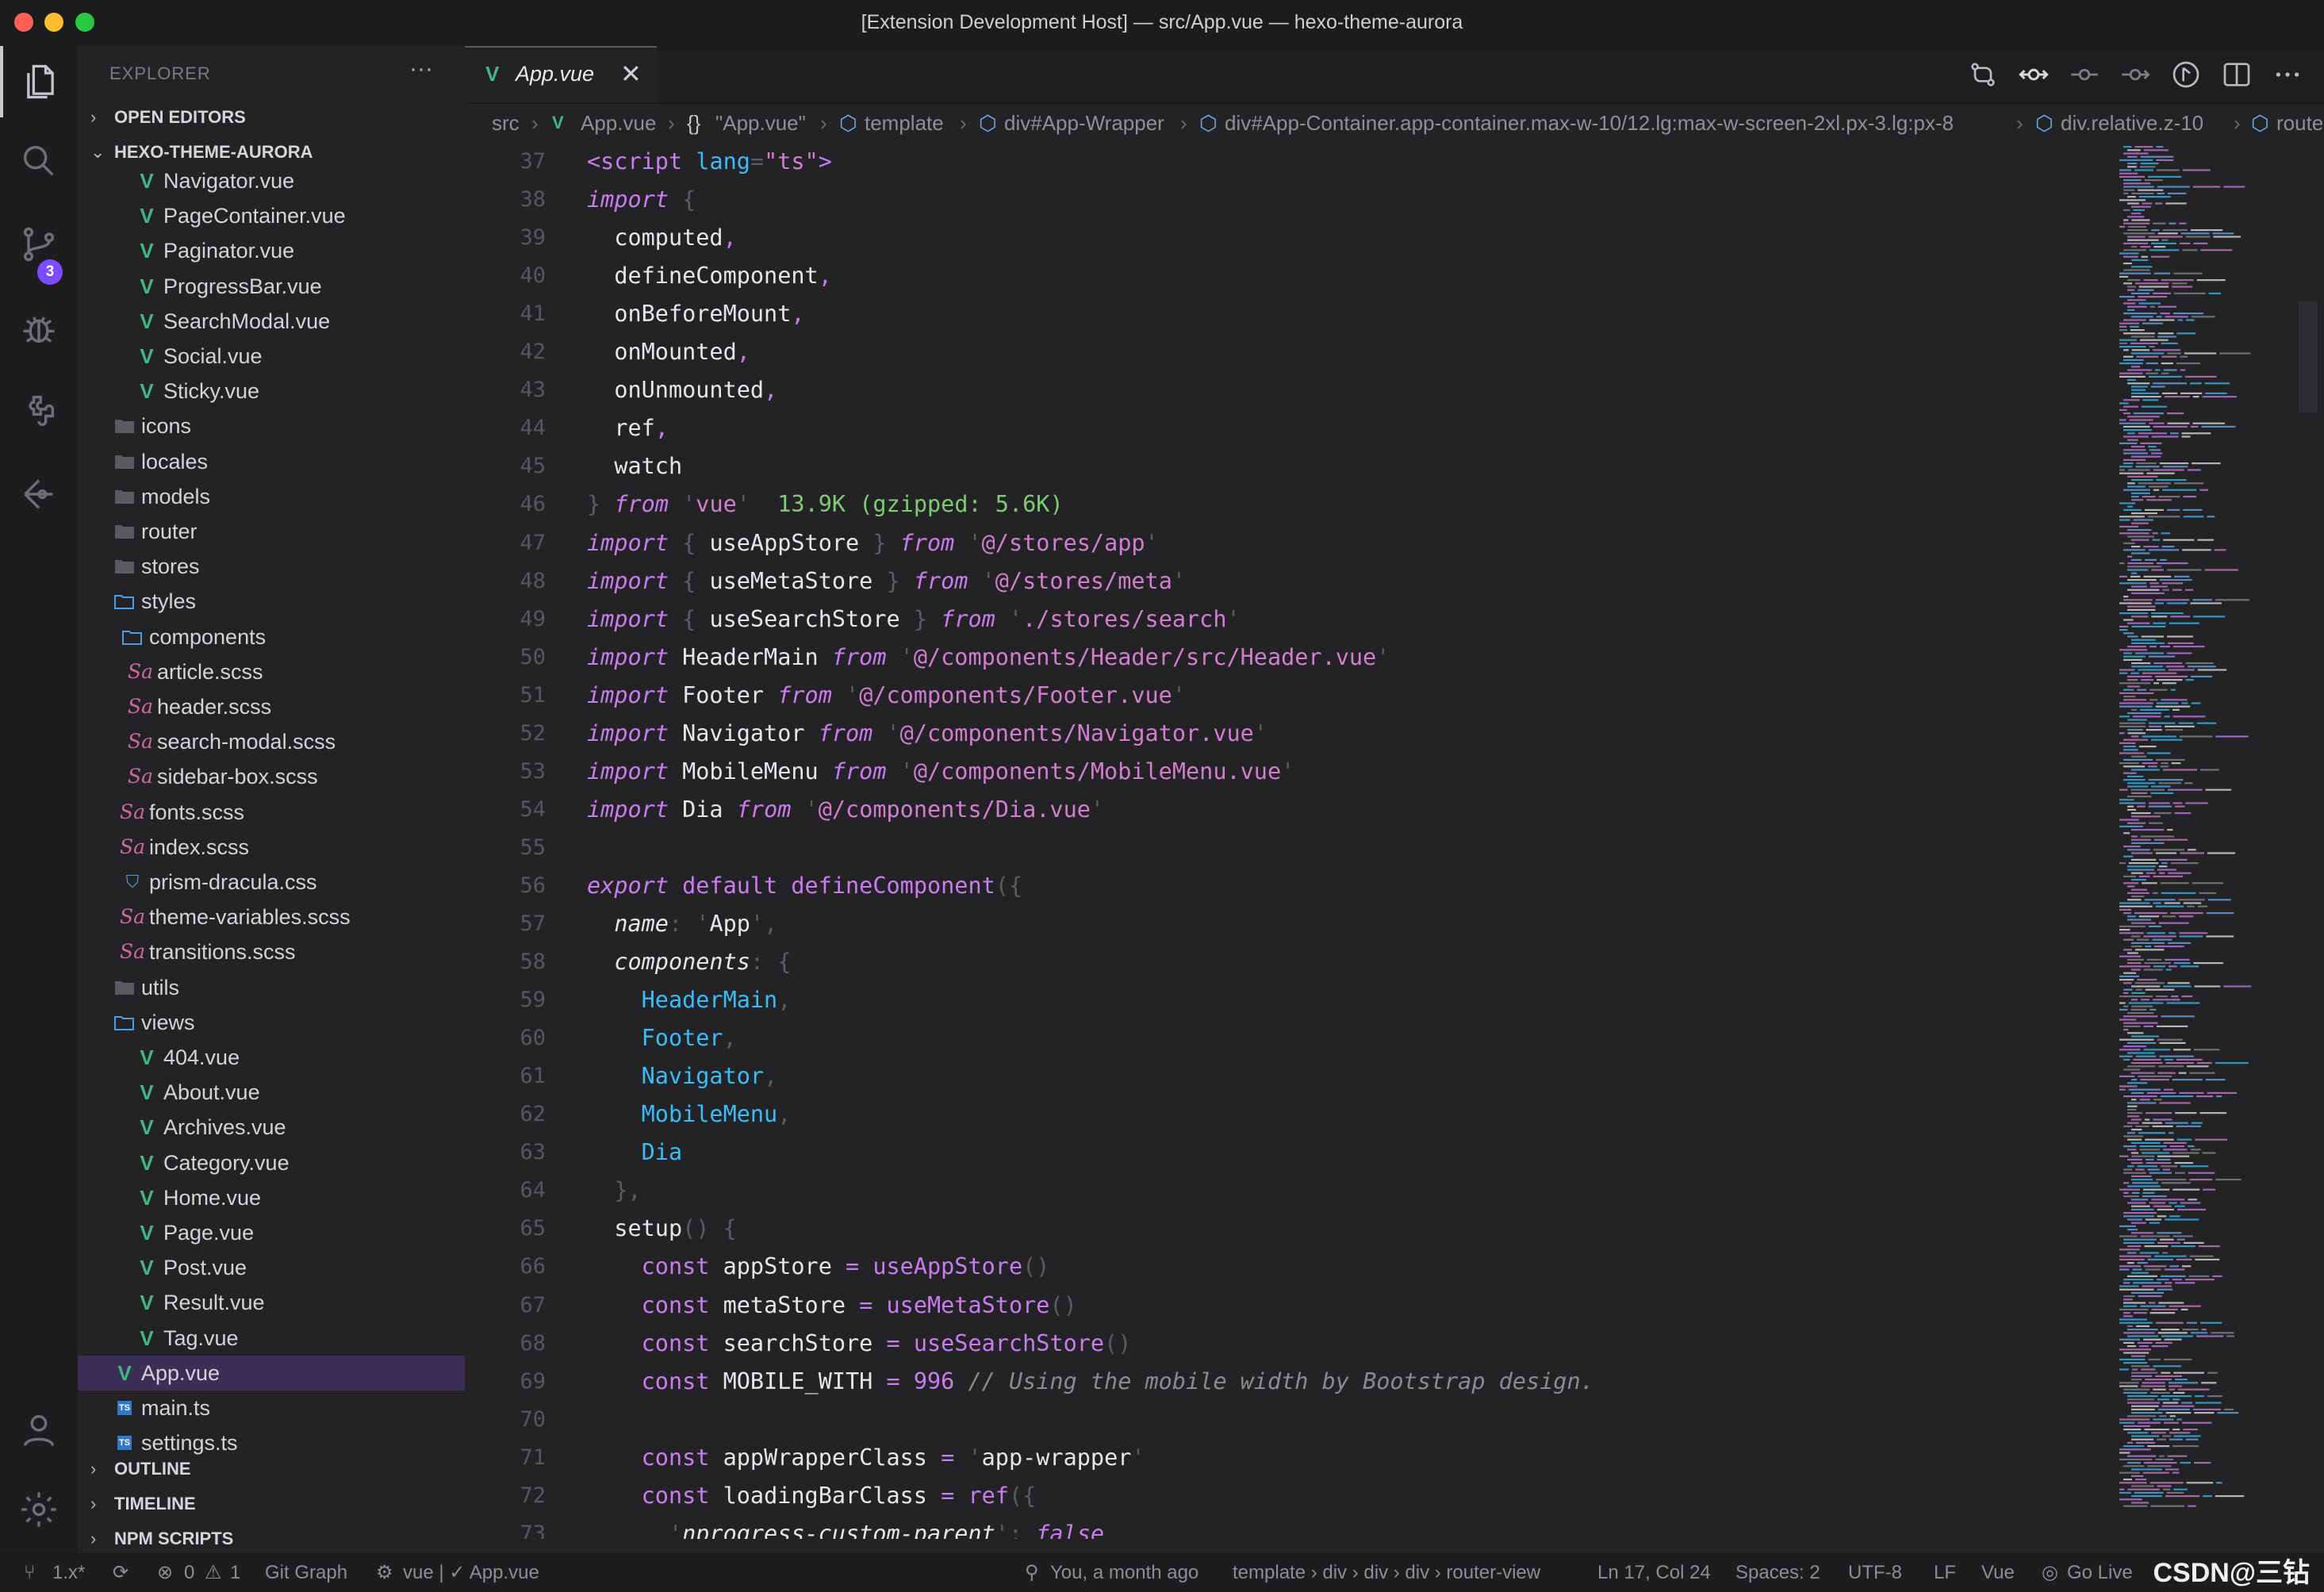  I want to click on code-line: 42 onMounted,, so click(1290, 352).